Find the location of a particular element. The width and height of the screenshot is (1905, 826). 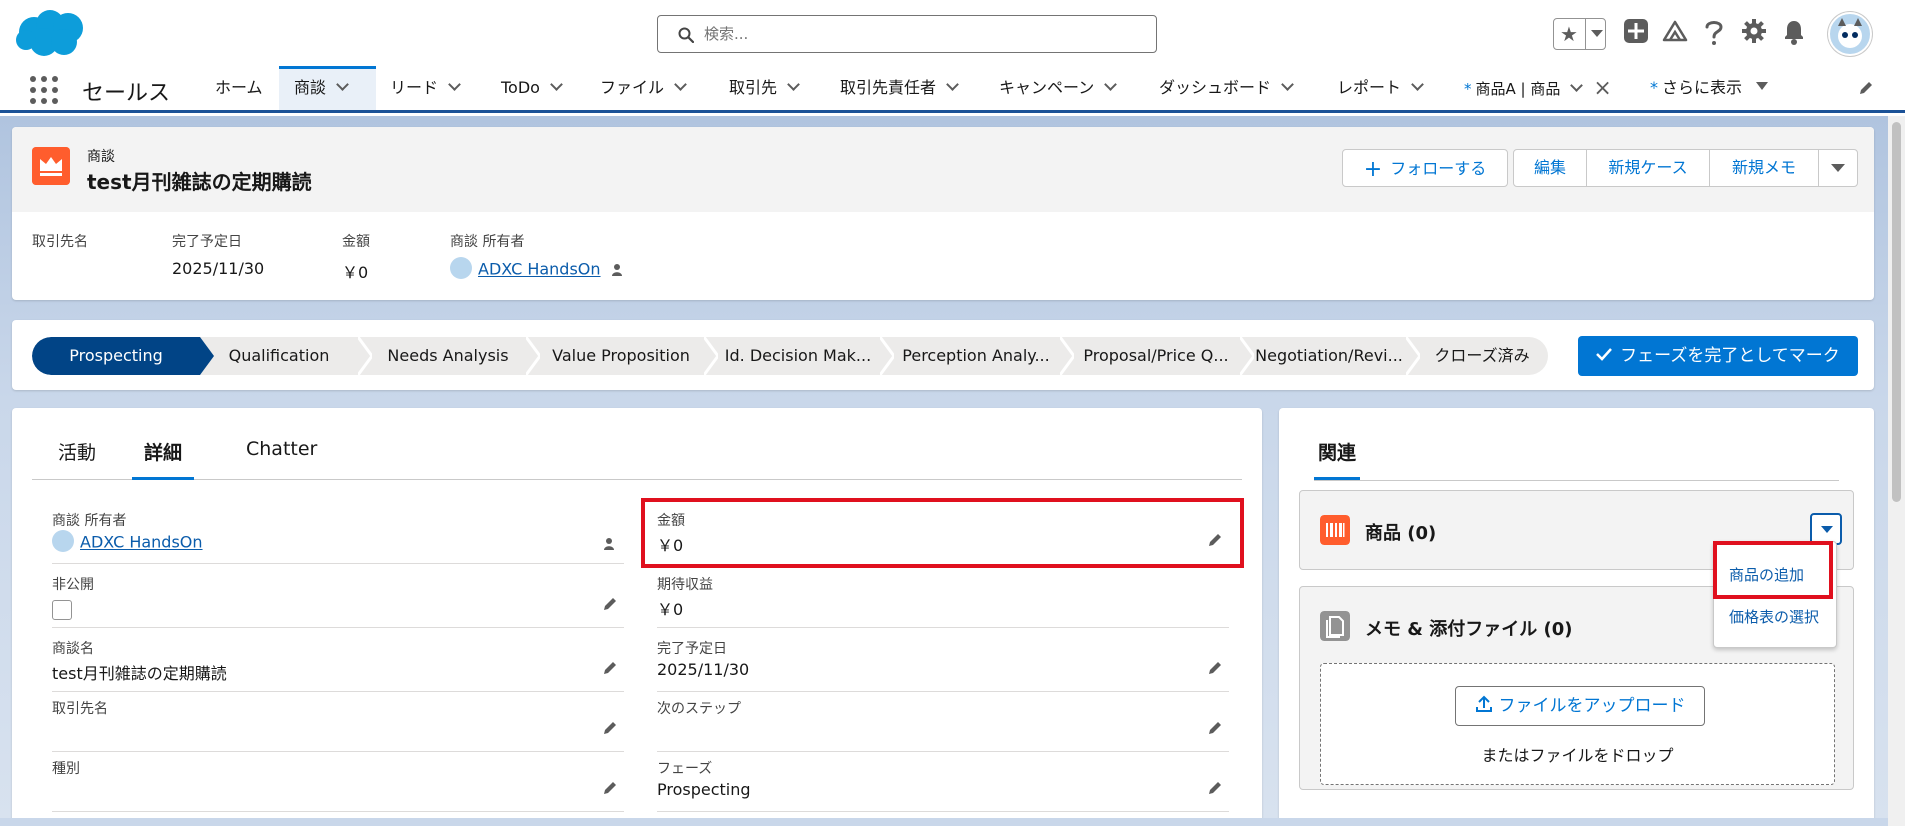

global-actions-icon is located at coordinates (1636, 31).